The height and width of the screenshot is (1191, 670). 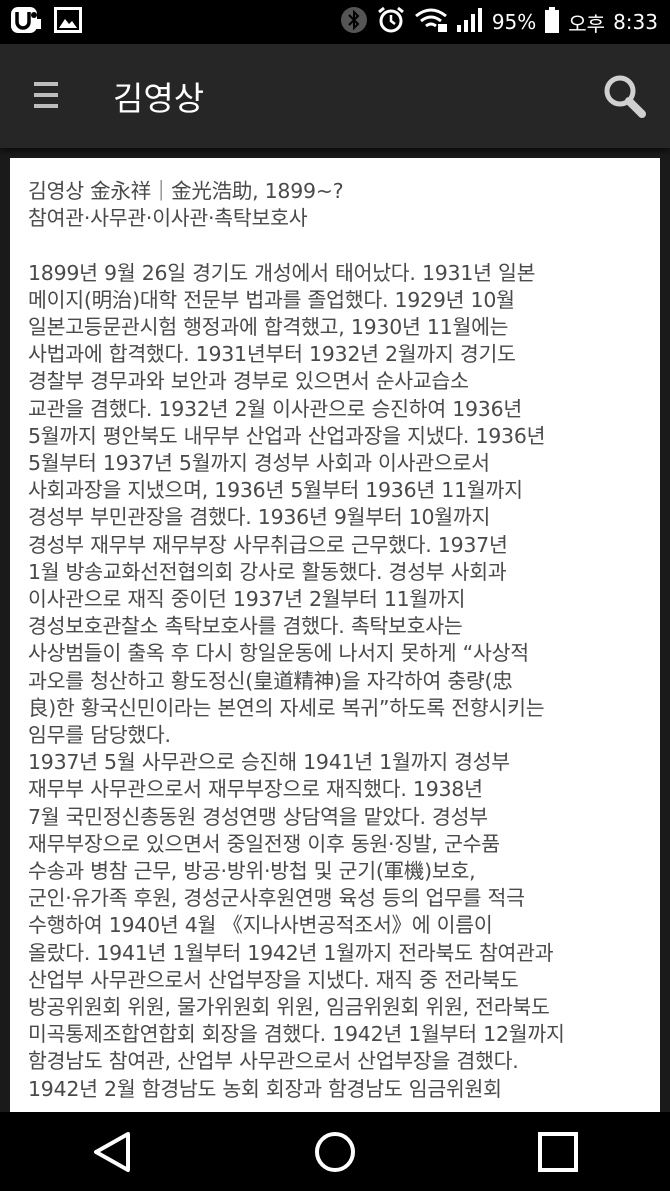 What do you see at coordinates (68, 22) in the screenshot?
I see `gallery-icon` at bounding box center [68, 22].